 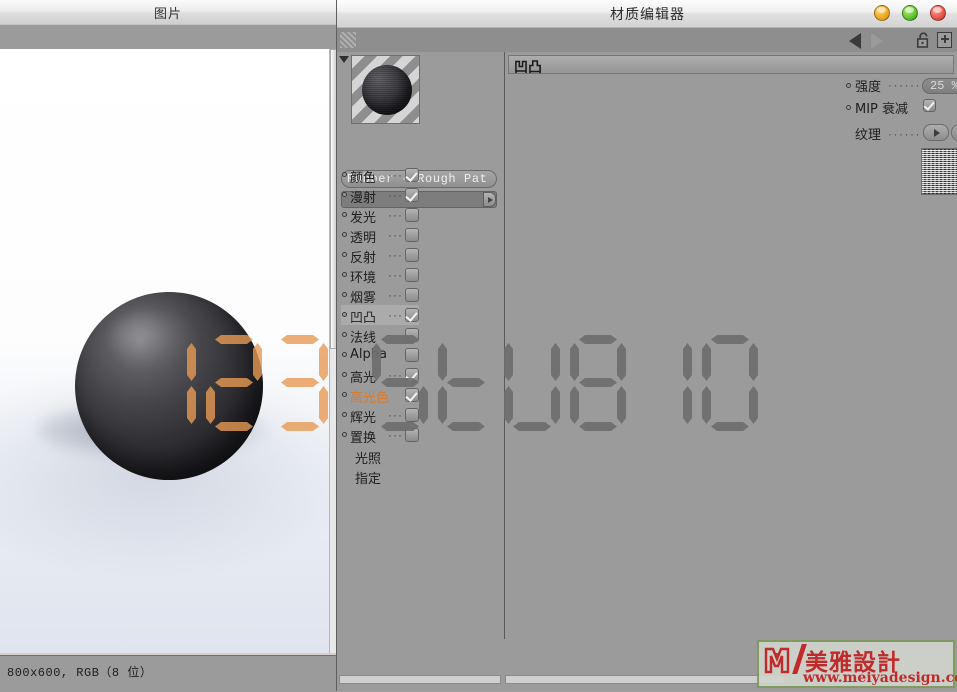 What do you see at coordinates (380, 235) in the screenshot?
I see `channel-row-3: 透明 ···` at bounding box center [380, 235].